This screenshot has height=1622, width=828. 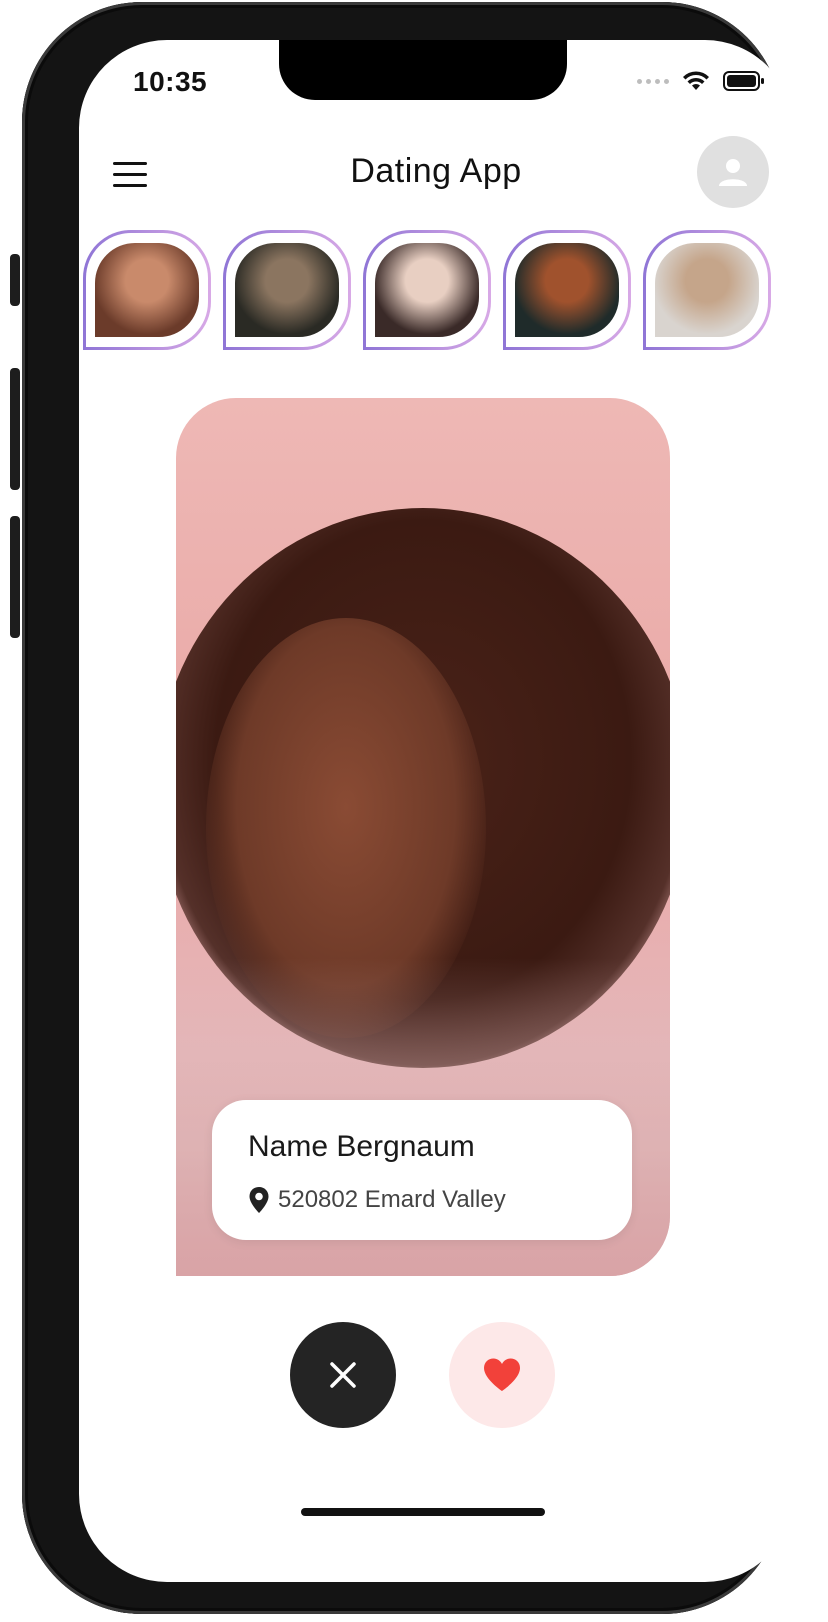 I want to click on cellular-signal-icon, so click(x=653, y=81).